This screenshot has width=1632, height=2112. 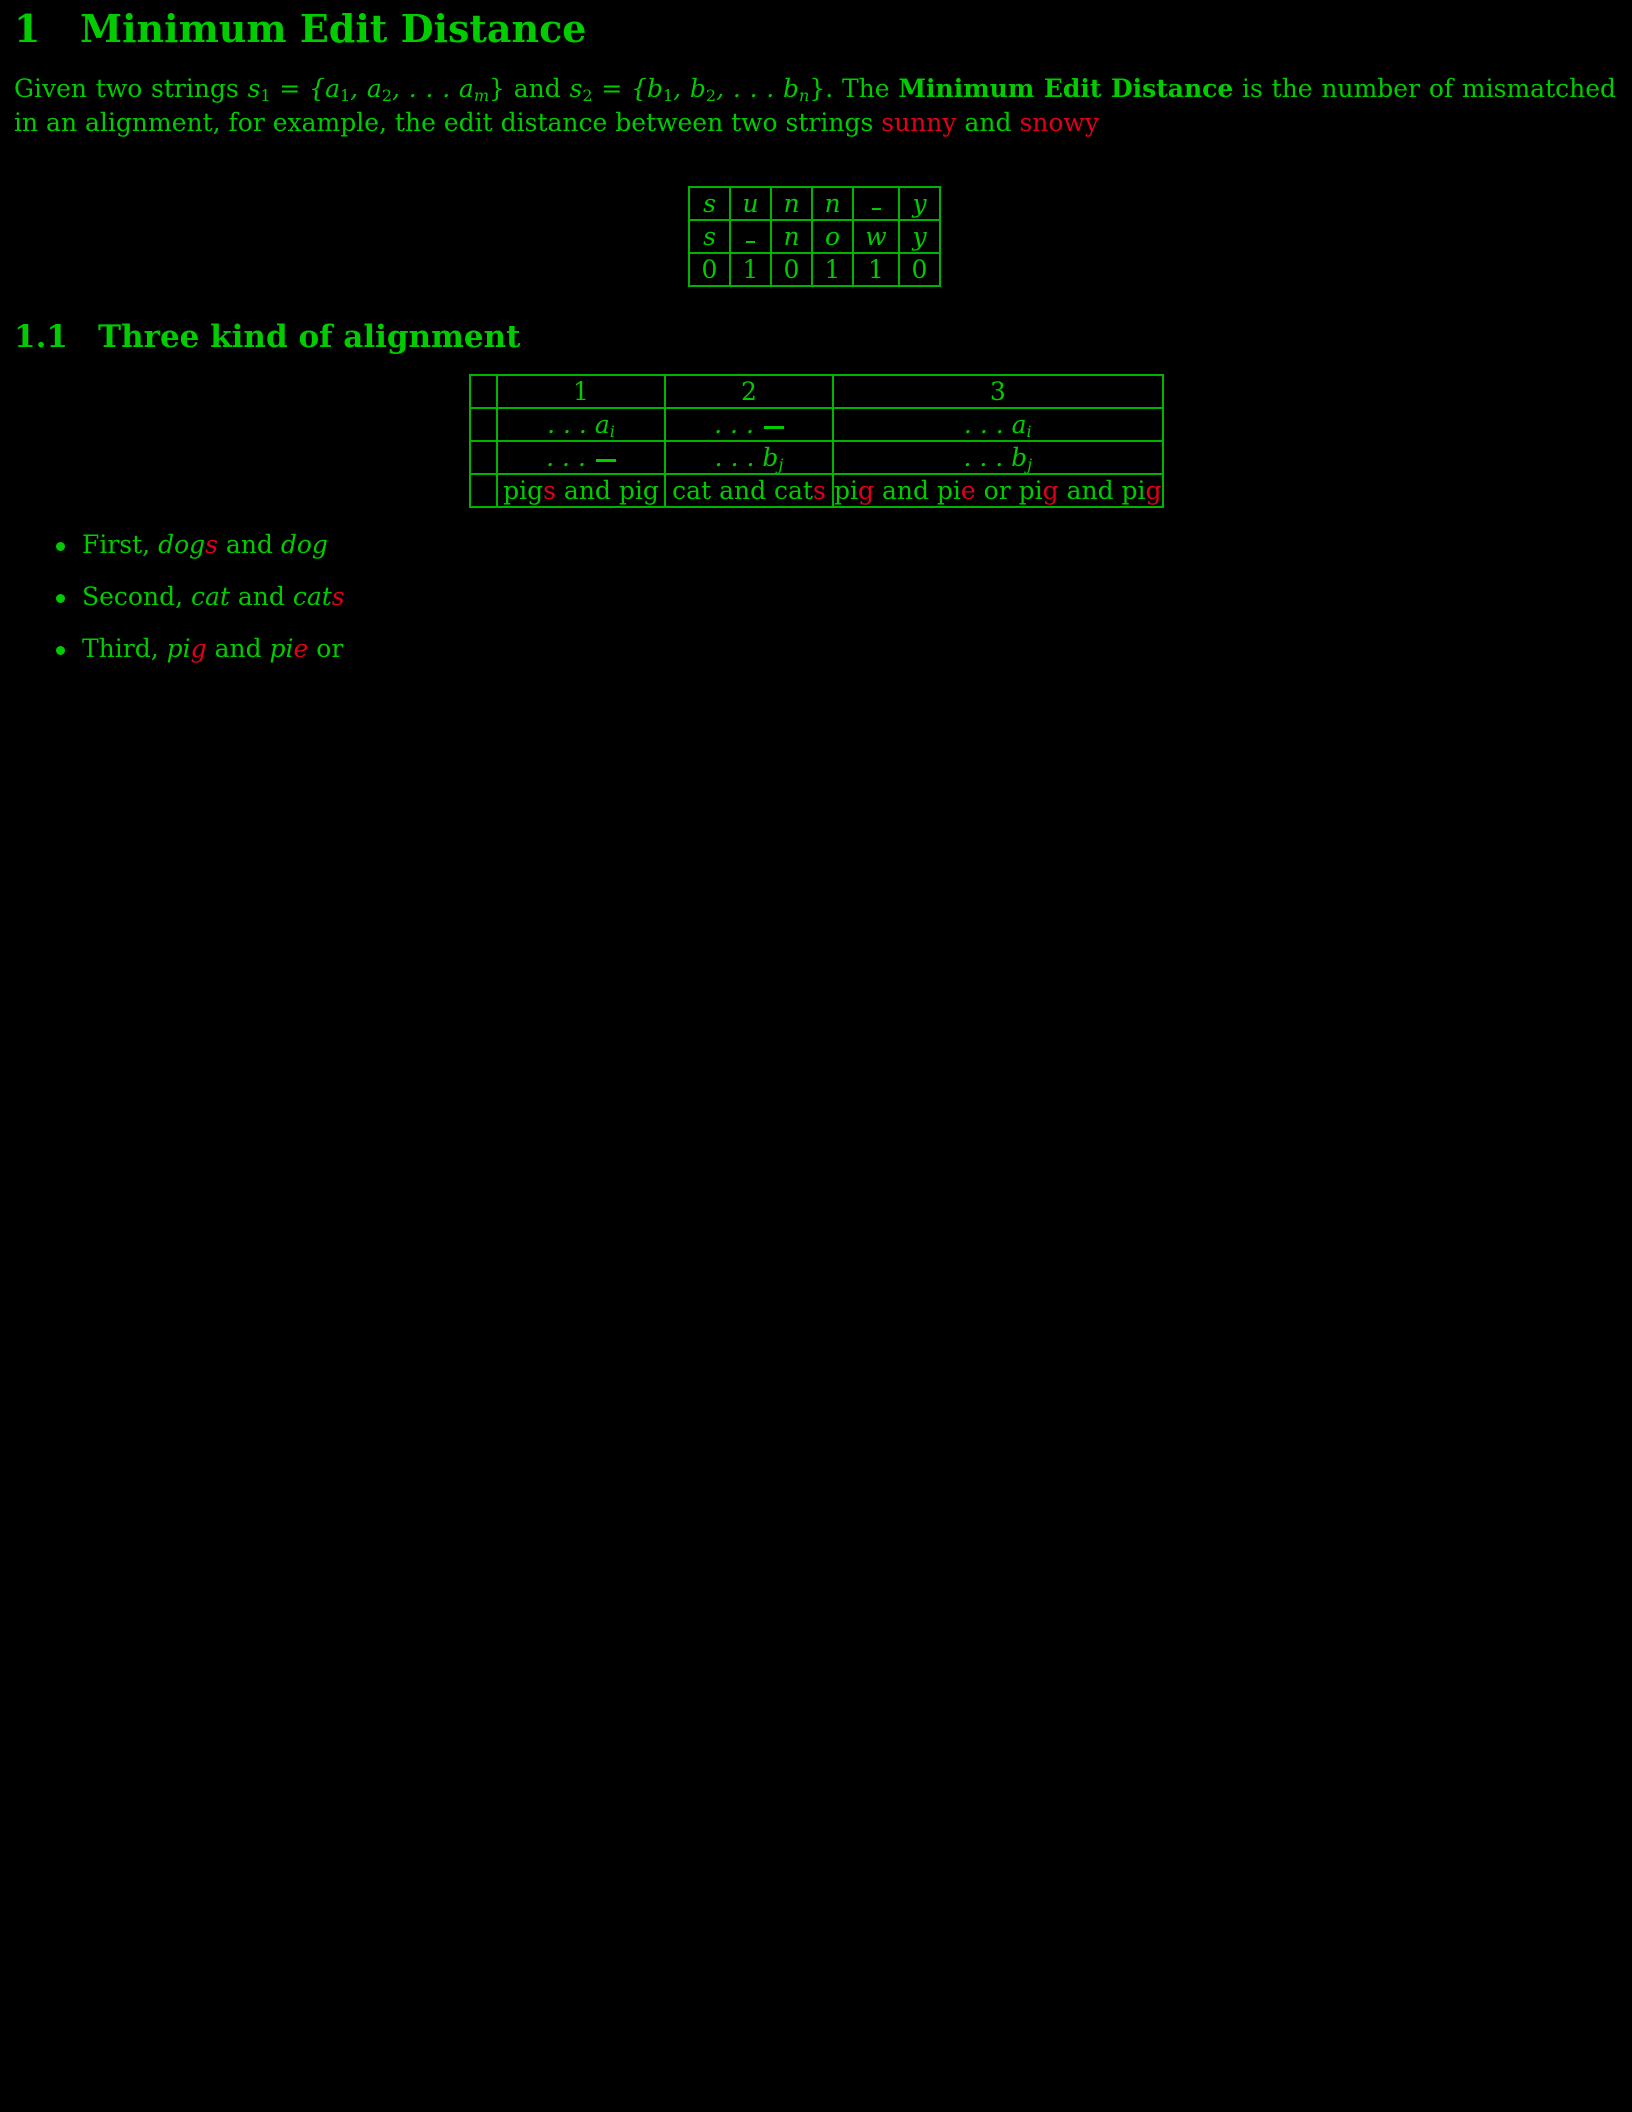 What do you see at coordinates (742, 490) in the screenshot?
I see `example-text: cat and cat` at bounding box center [742, 490].